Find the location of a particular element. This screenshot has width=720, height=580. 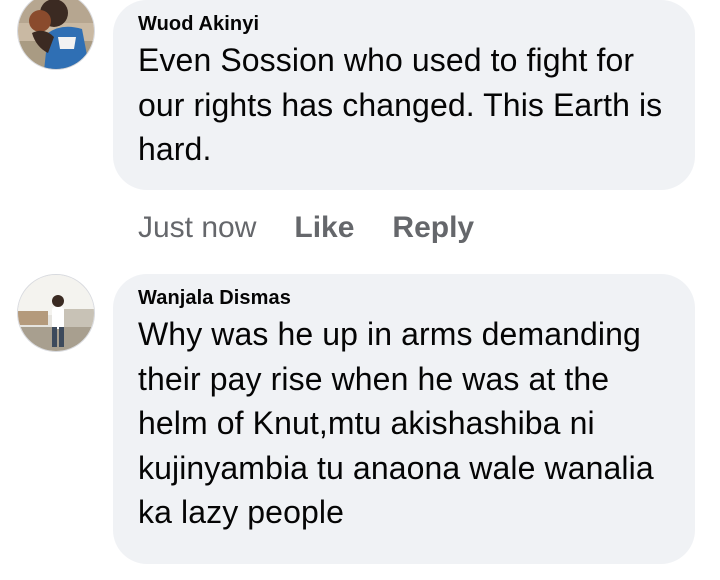

comment-actions: Just now Like Reply is located at coordinates (306, 228).